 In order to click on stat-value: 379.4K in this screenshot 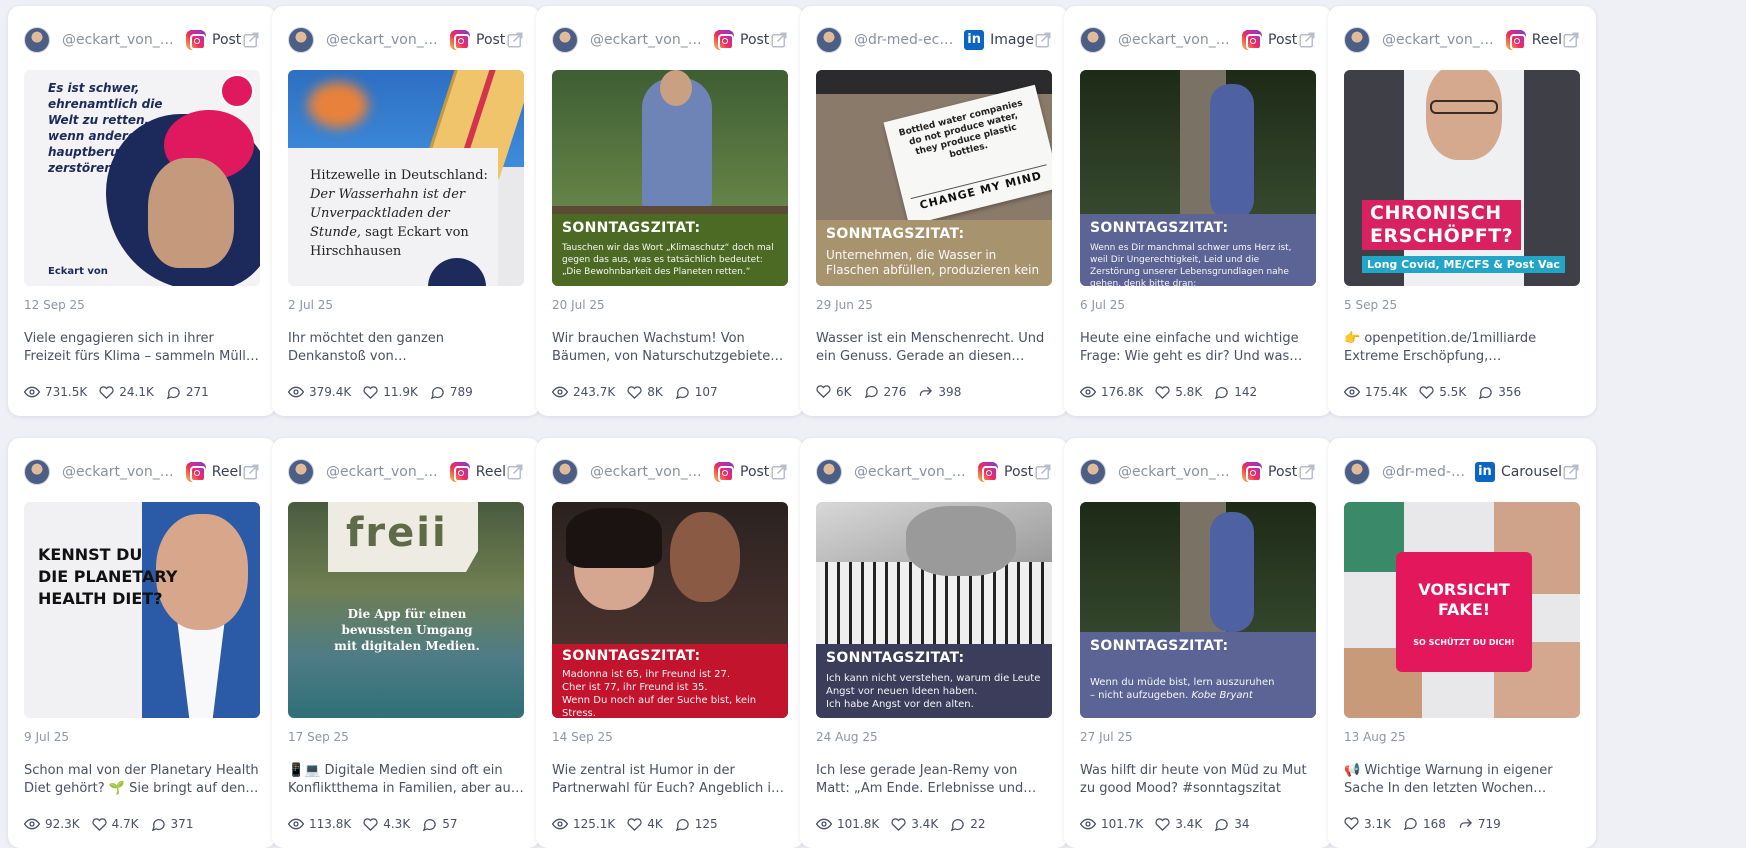, I will do `click(330, 392)`.